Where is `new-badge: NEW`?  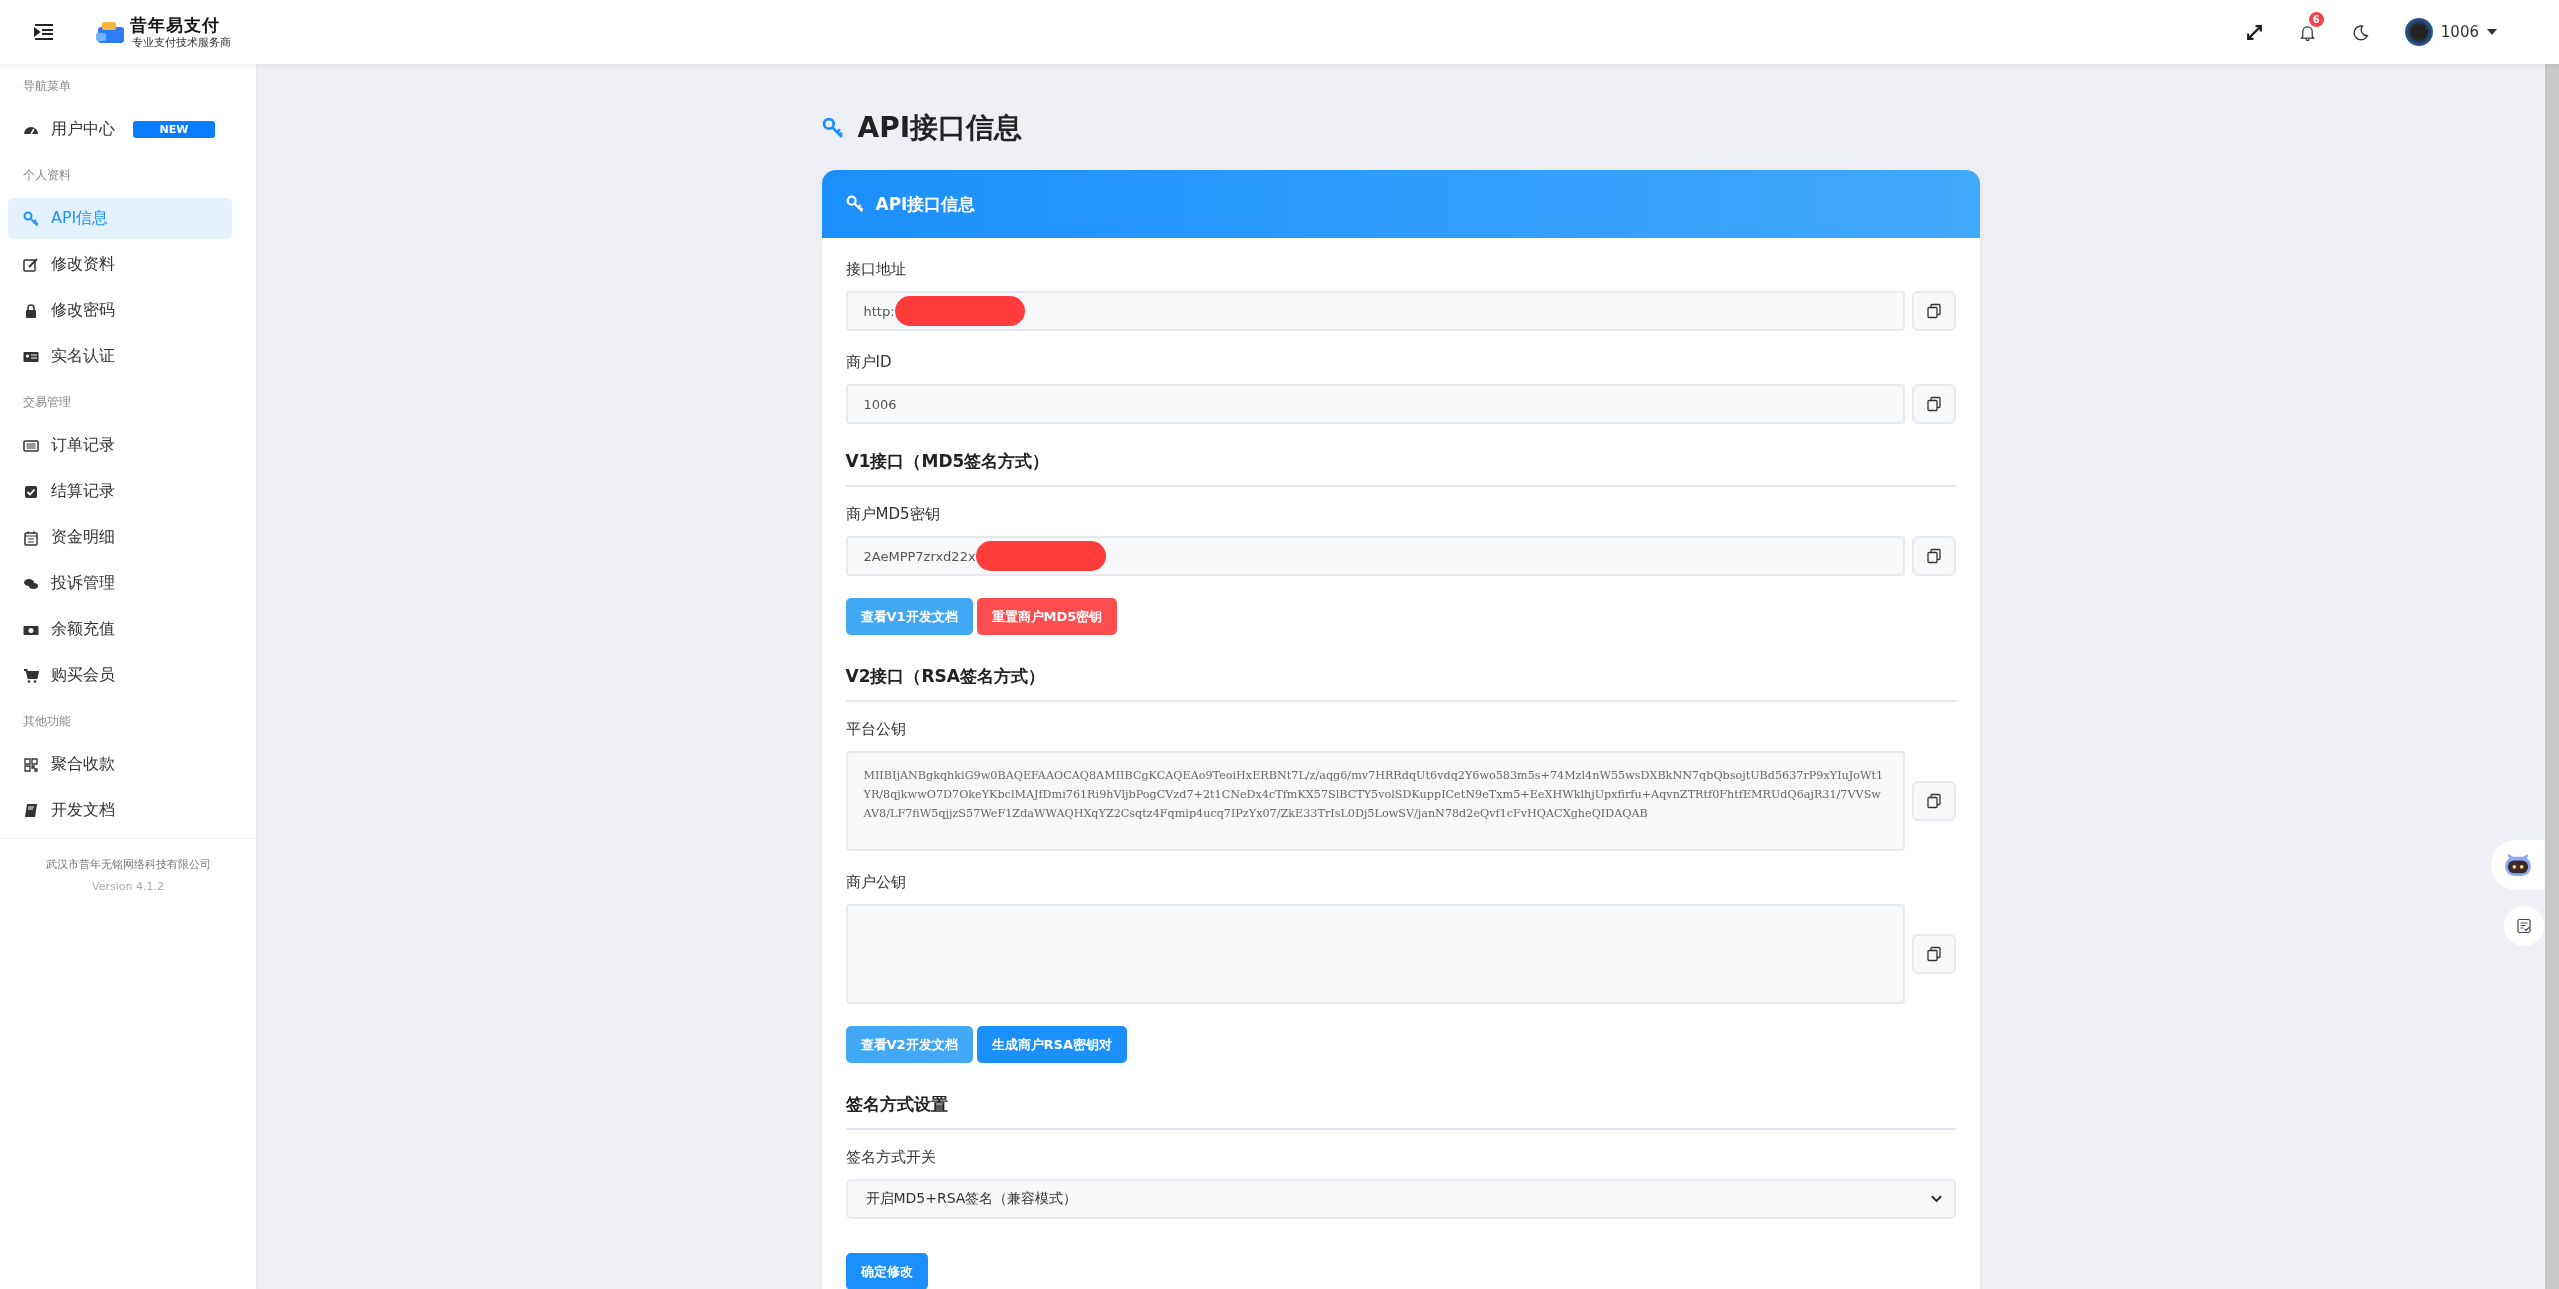 new-badge: NEW is located at coordinates (174, 129).